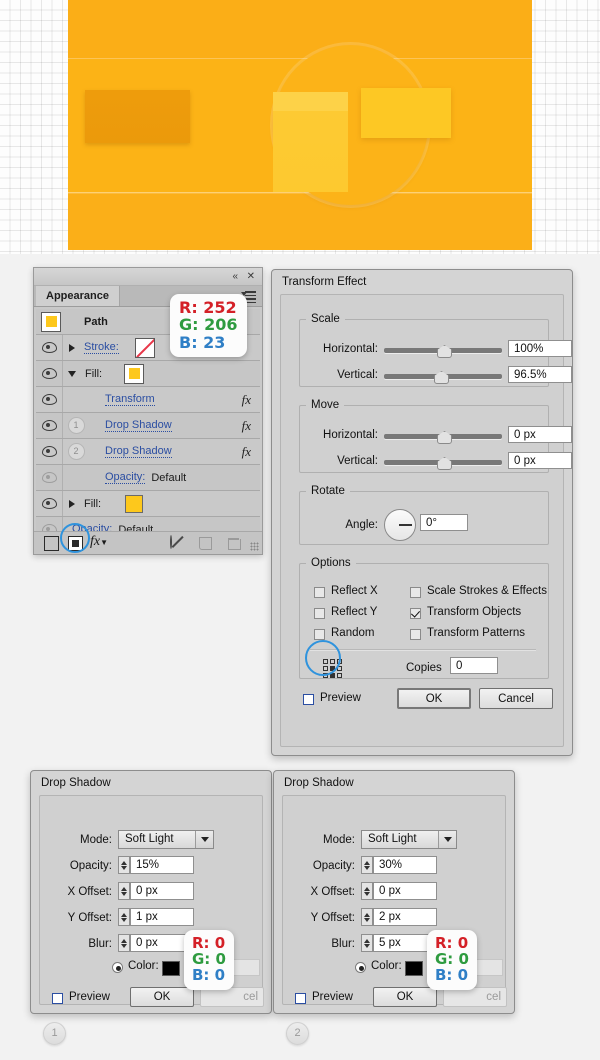  Describe the element at coordinates (124, 943) in the screenshot. I see `ds1-blur-spinner` at that location.